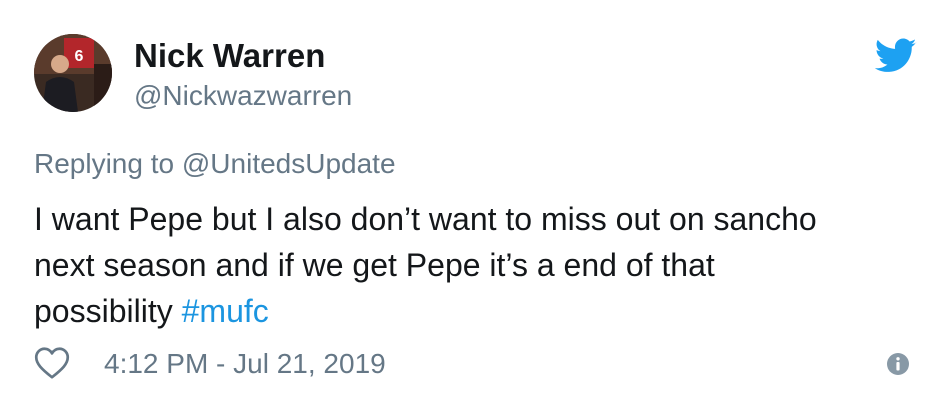 Image resolution: width=948 pixels, height=401 pixels. What do you see at coordinates (79, 56) in the screenshot?
I see `svg-text: 6` at bounding box center [79, 56].